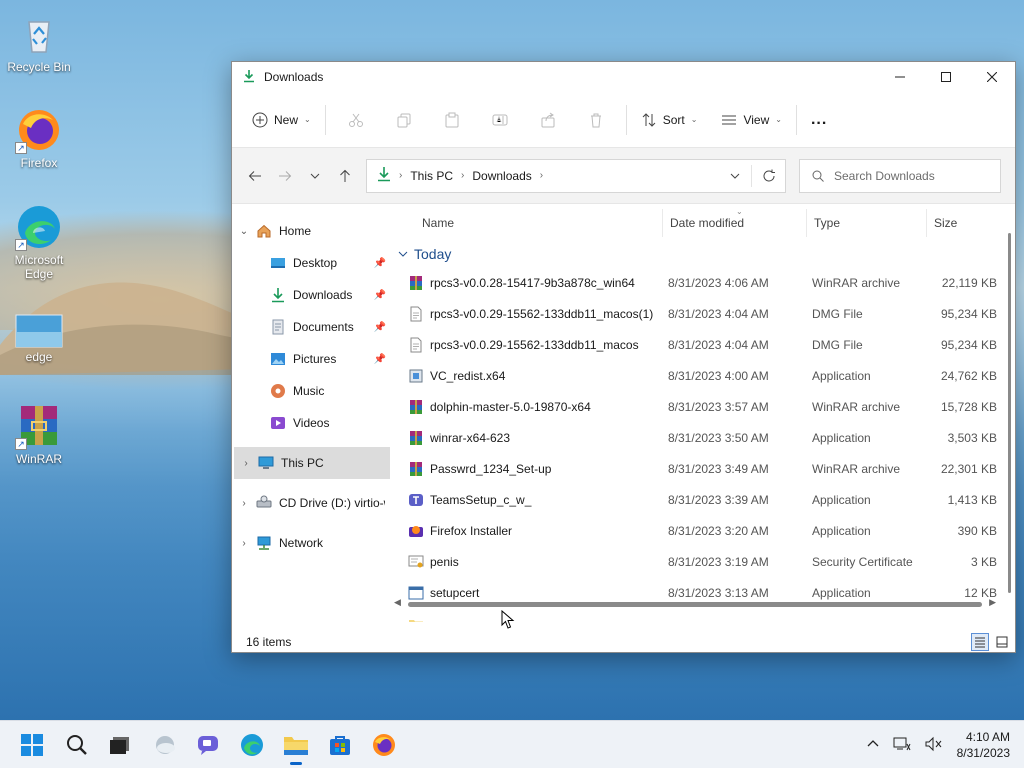 The width and height of the screenshot is (1024, 768). What do you see at coordinates (702, 254) in the screenshot?
I see `group-header-today: Today` at bounding box center [702, 254].